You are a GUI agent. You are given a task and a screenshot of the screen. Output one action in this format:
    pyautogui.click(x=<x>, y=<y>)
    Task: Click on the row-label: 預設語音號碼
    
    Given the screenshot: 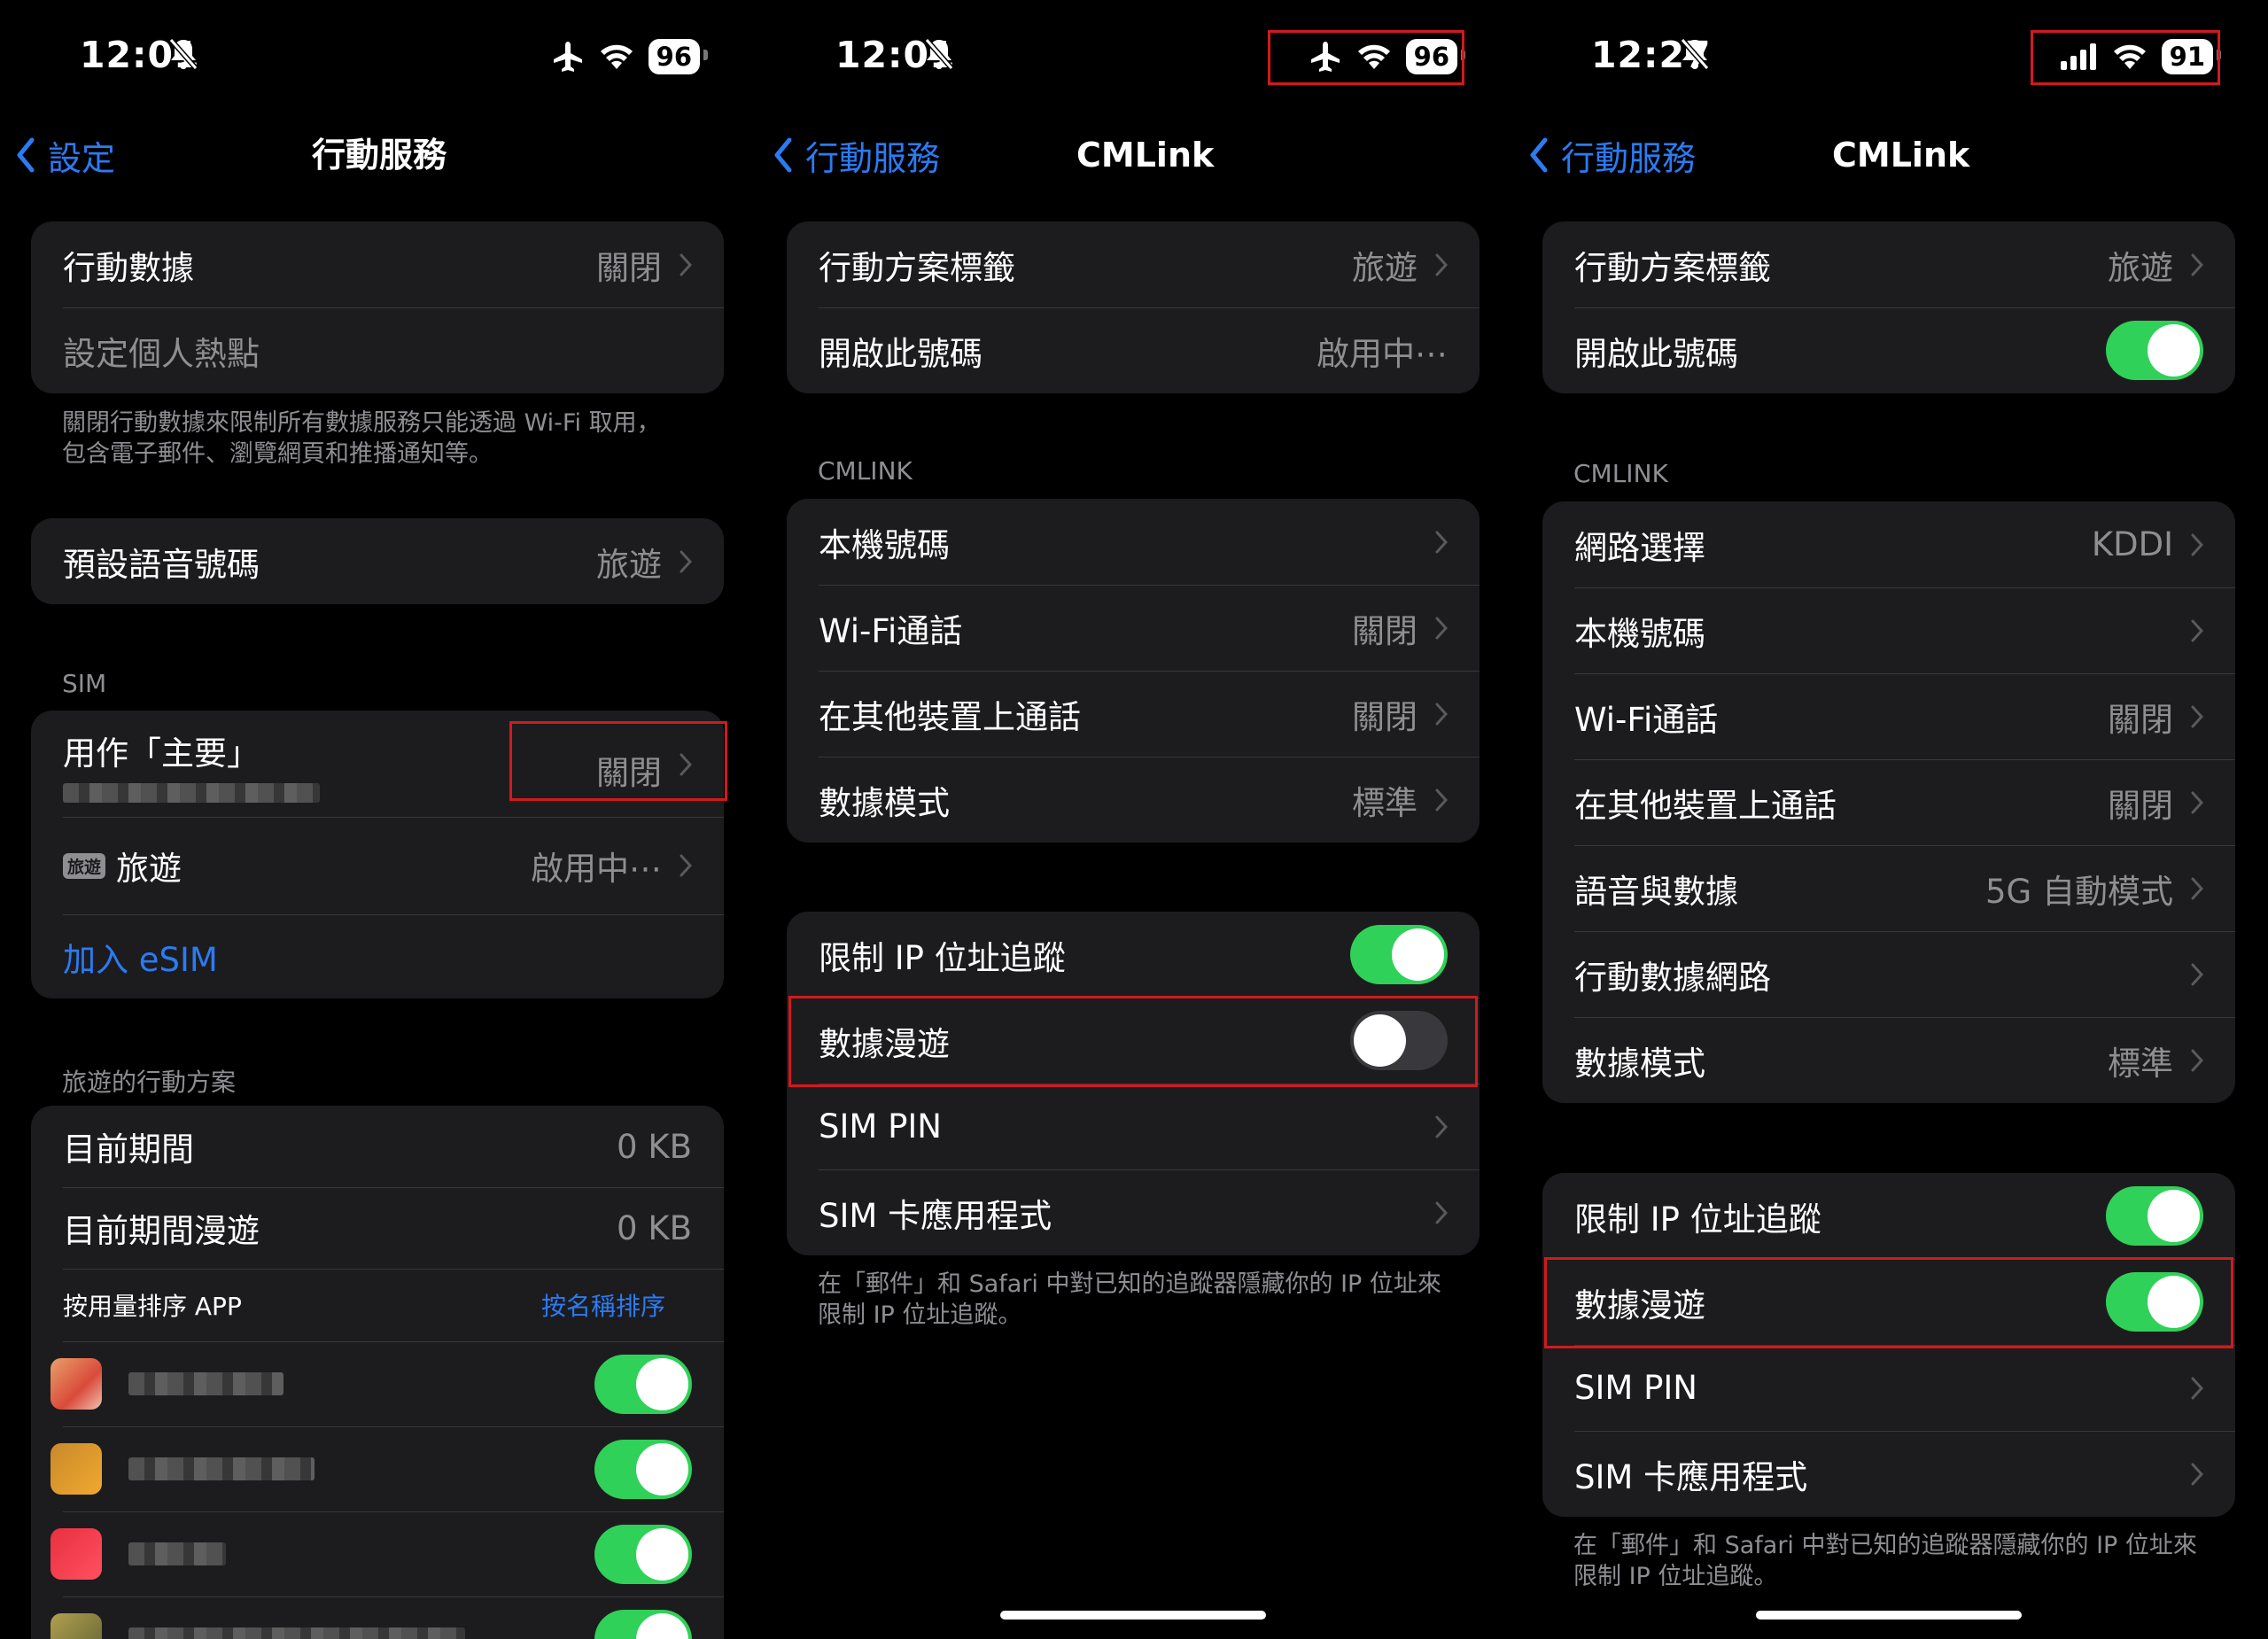 What is the action you would take?
    pyautogui.click(x=161, y=564)
    